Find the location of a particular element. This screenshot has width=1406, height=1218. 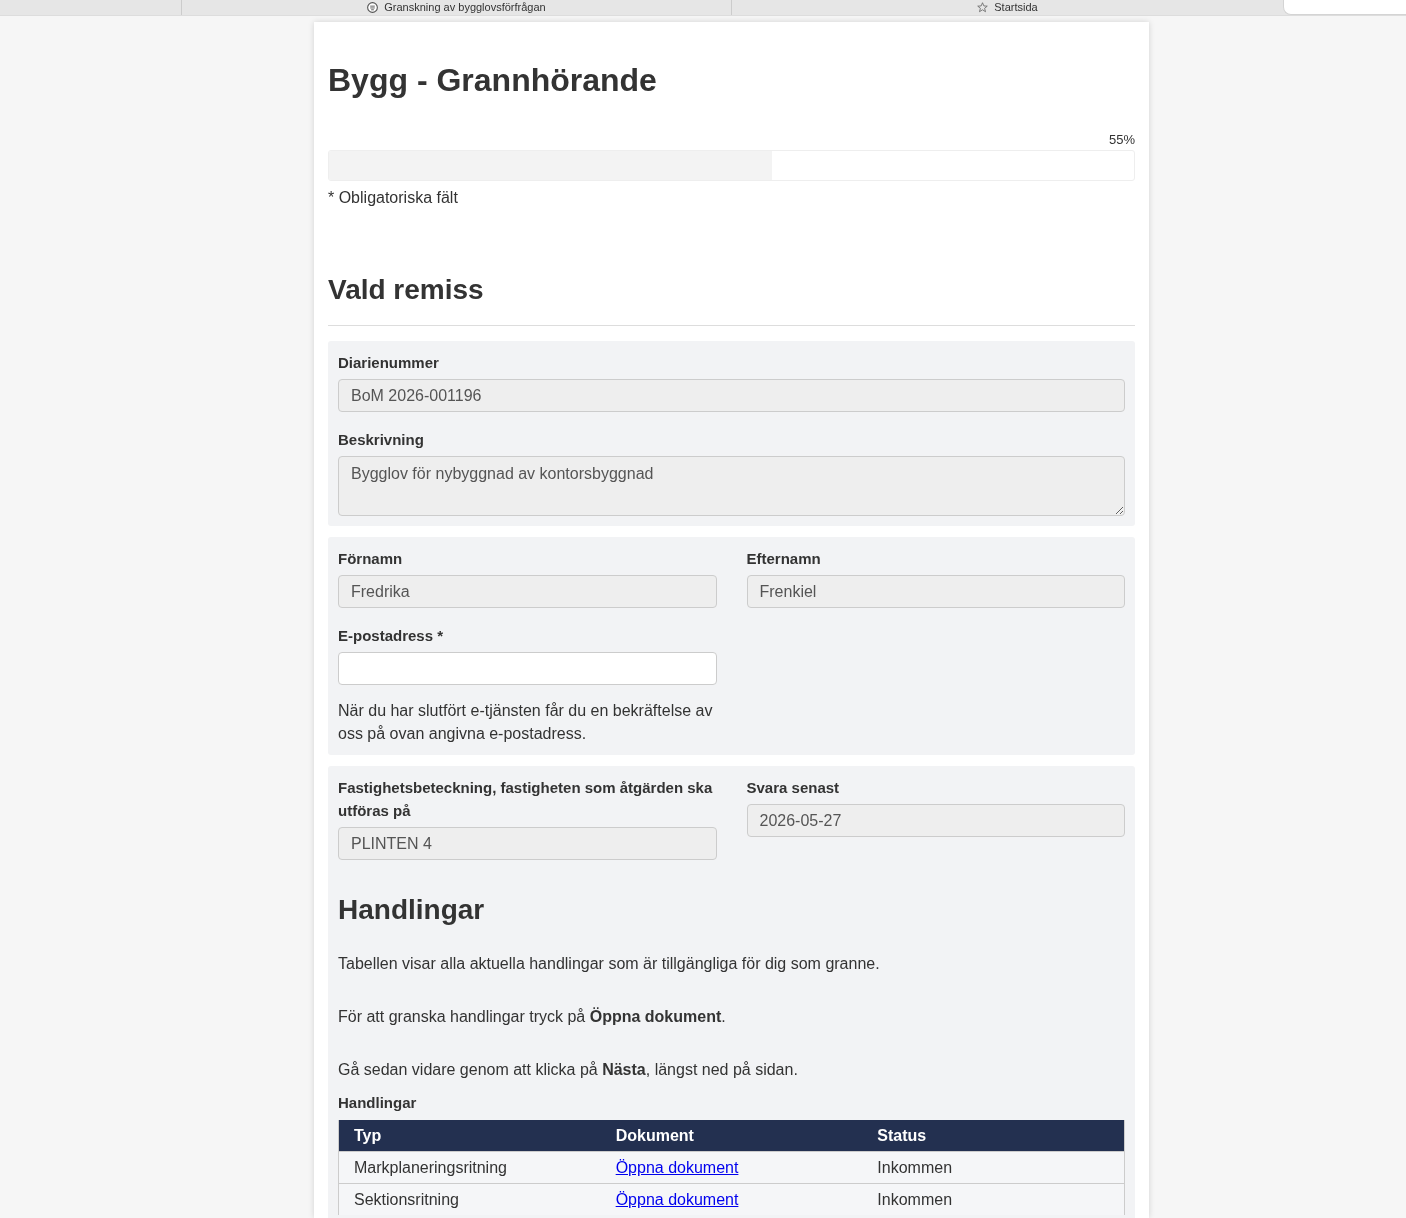

site-icon is located at coordinates (373, 7).